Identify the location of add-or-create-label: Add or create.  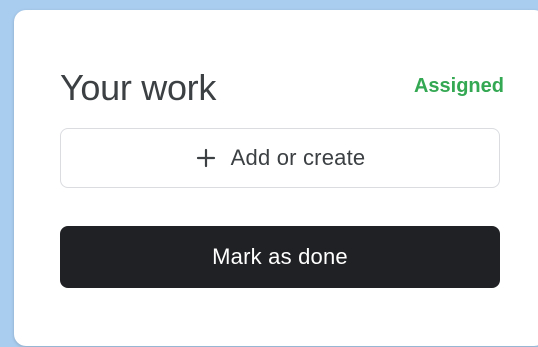
(298, 157).